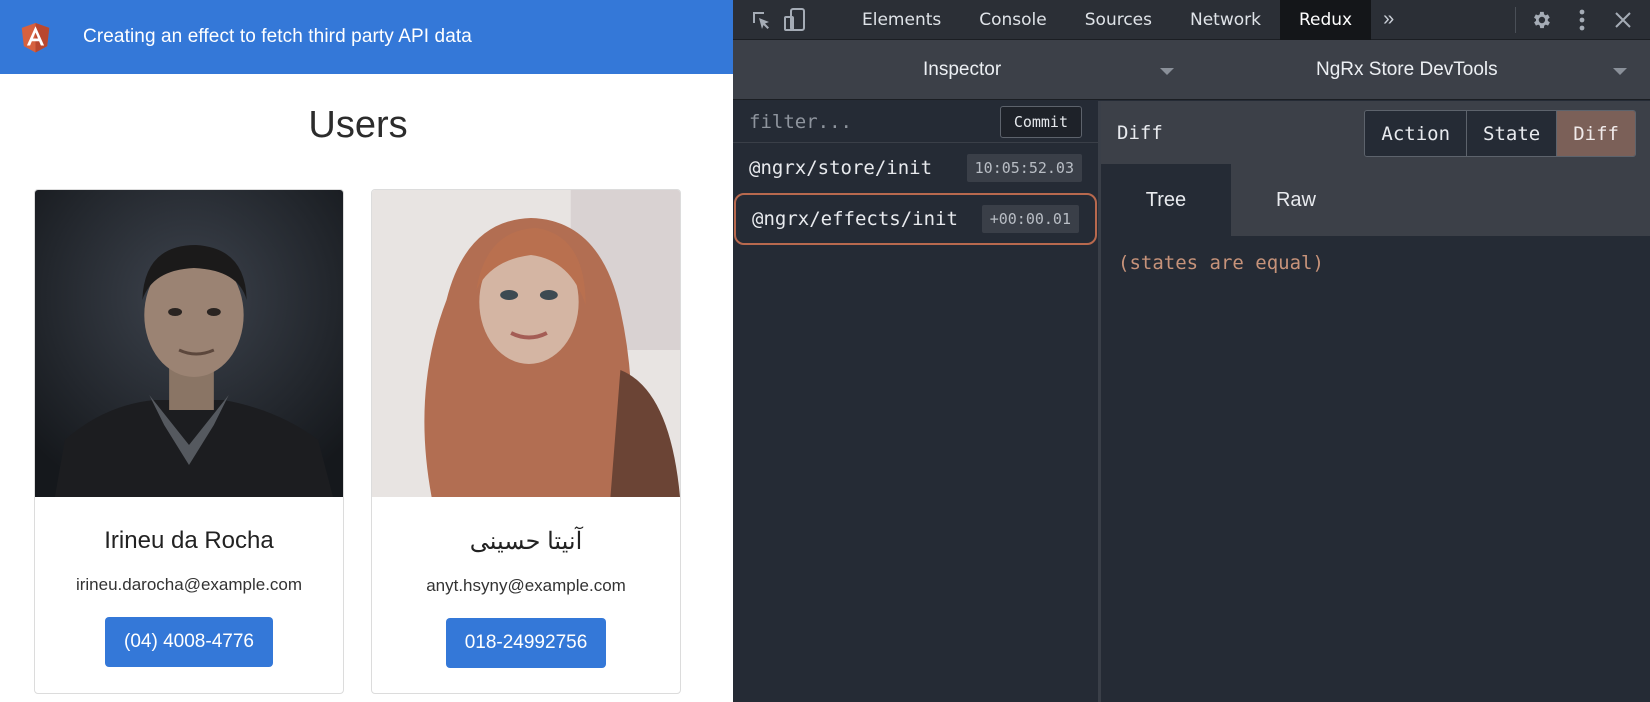 Image resolution: width=1650 pixels, height=702 pixels. What do you see at coordinates (35, 37) in the screenshot?
I see `angular-logo-icon` at bounding box center [35, 37].